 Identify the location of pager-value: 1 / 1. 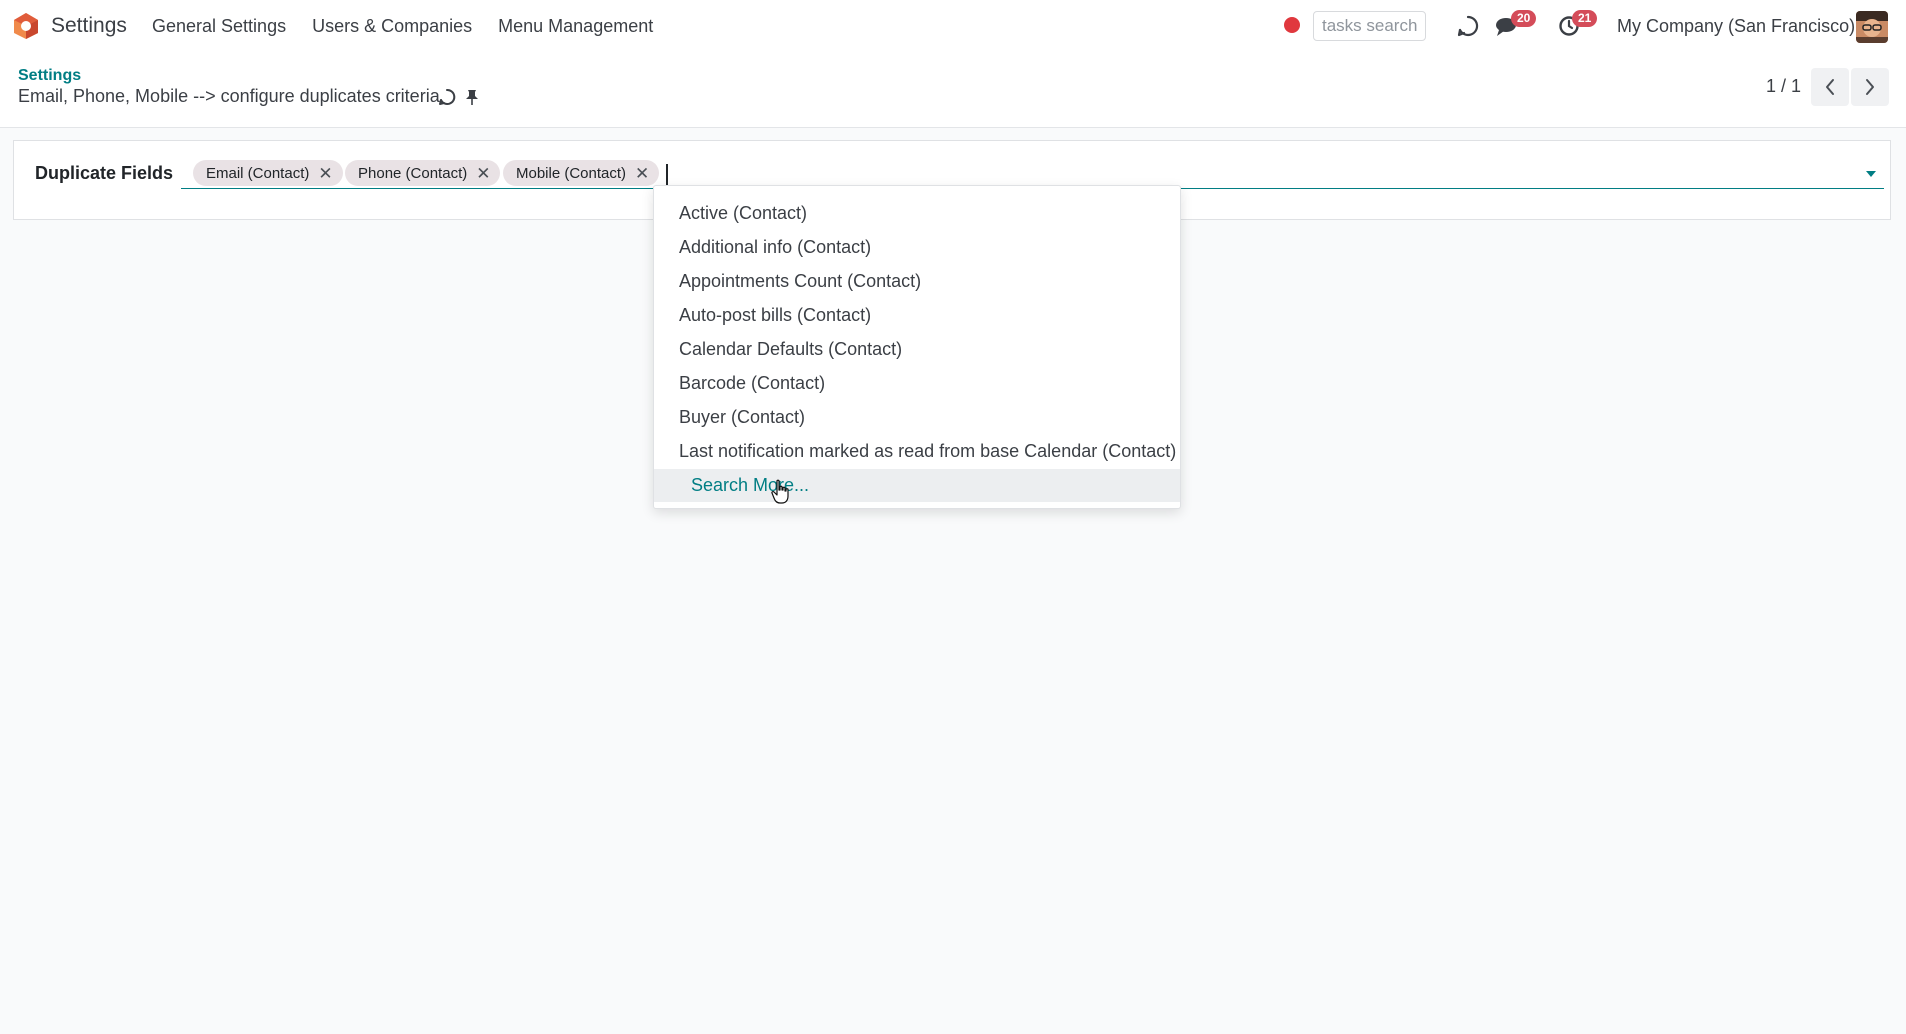
(1783, 86).